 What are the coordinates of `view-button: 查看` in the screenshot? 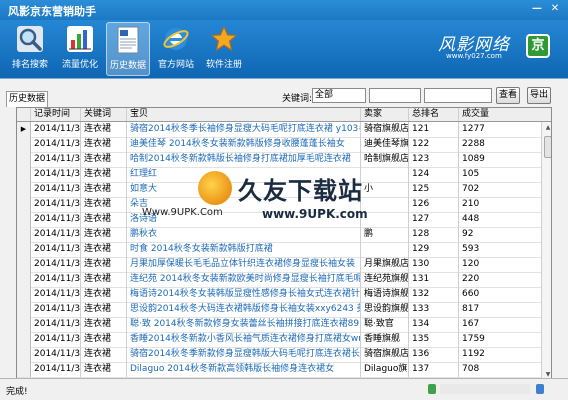 It's located at (508, 95).